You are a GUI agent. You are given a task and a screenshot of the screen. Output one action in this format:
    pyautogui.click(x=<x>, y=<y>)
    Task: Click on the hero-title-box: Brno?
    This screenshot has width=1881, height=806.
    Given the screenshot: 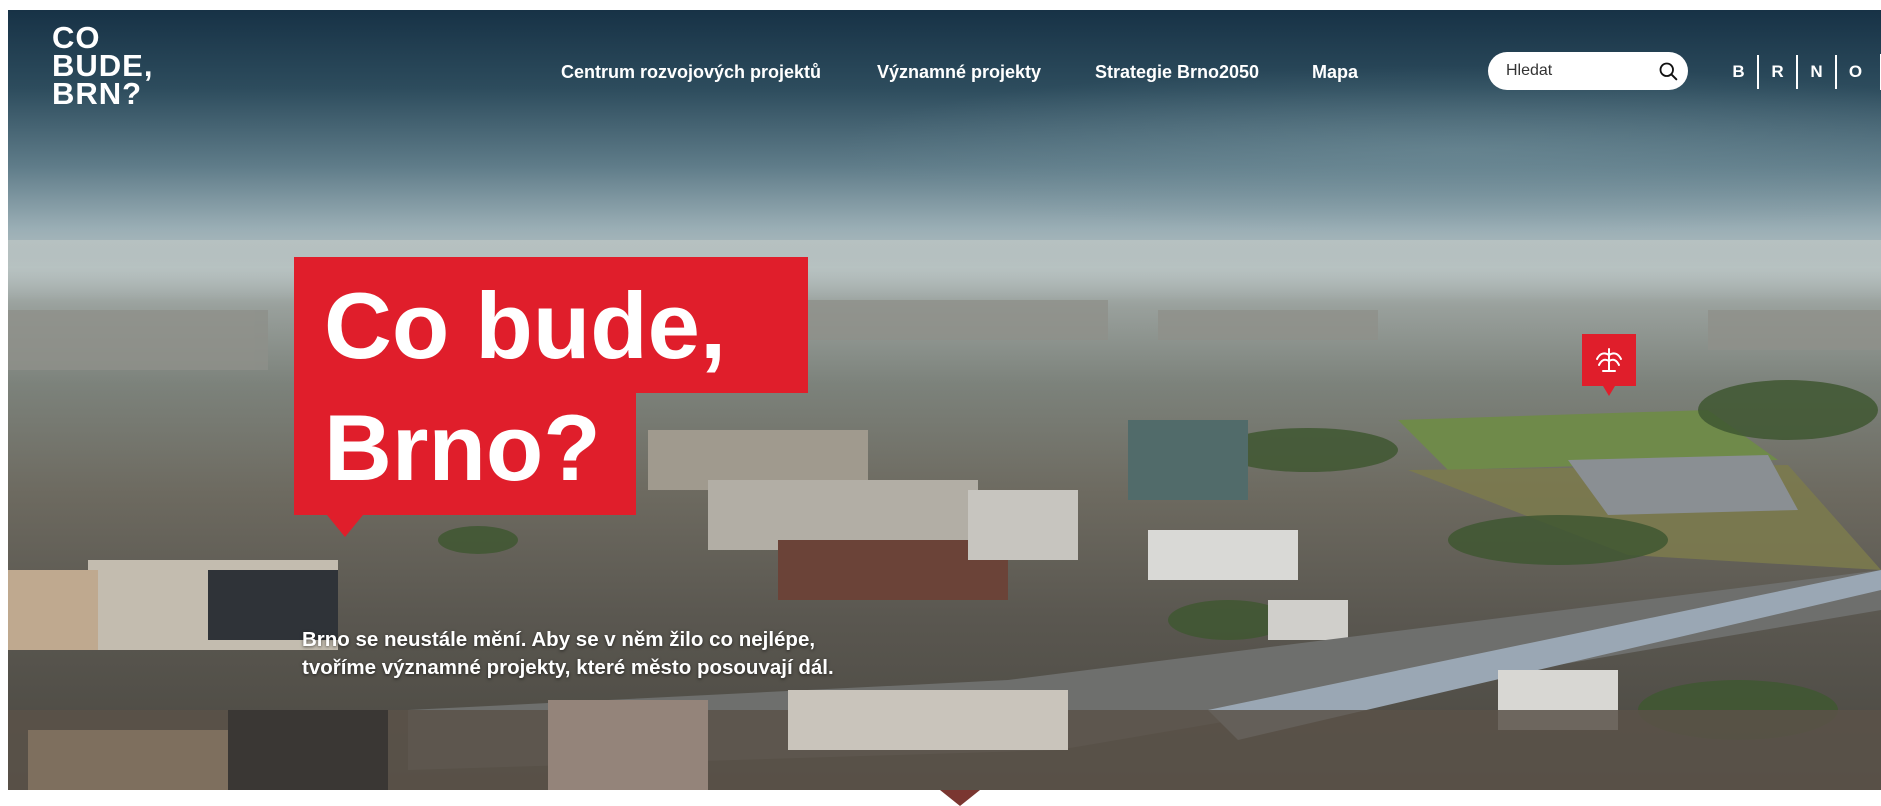 What is the action you would take?
    pyautogui.click(x=465, y=454)
    